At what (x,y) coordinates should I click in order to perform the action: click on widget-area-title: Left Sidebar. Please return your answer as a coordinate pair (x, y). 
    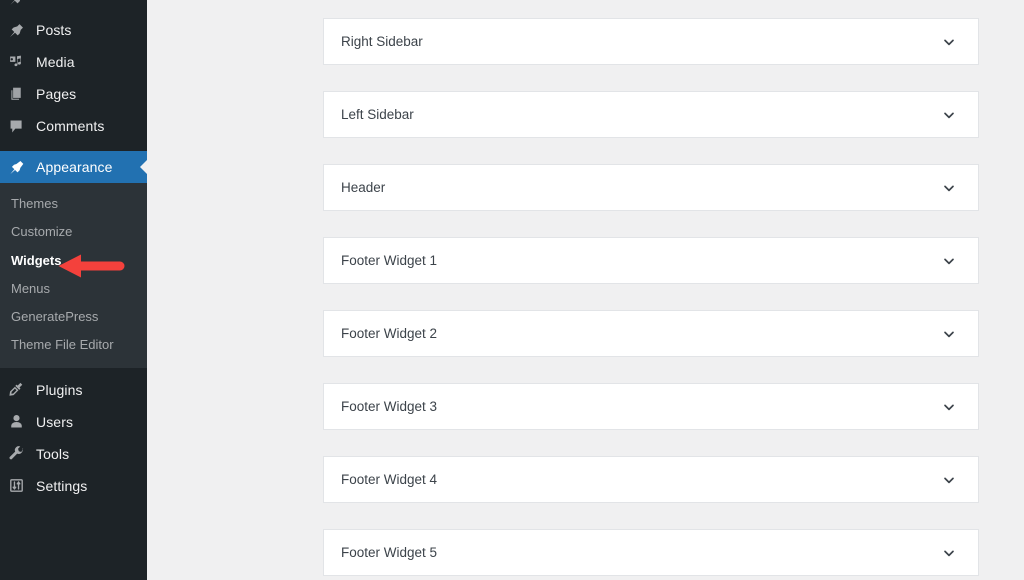
    Looking at the image, I should click on (377, 114).